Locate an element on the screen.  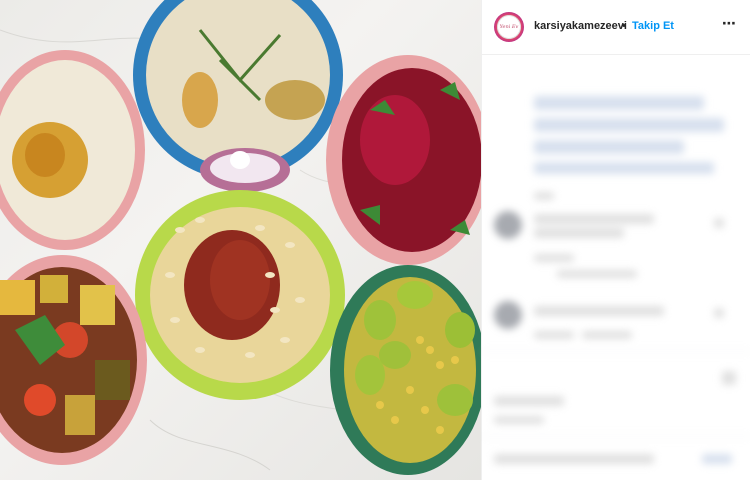
follow-button: Takip Et is located at coordinates (653, 26).